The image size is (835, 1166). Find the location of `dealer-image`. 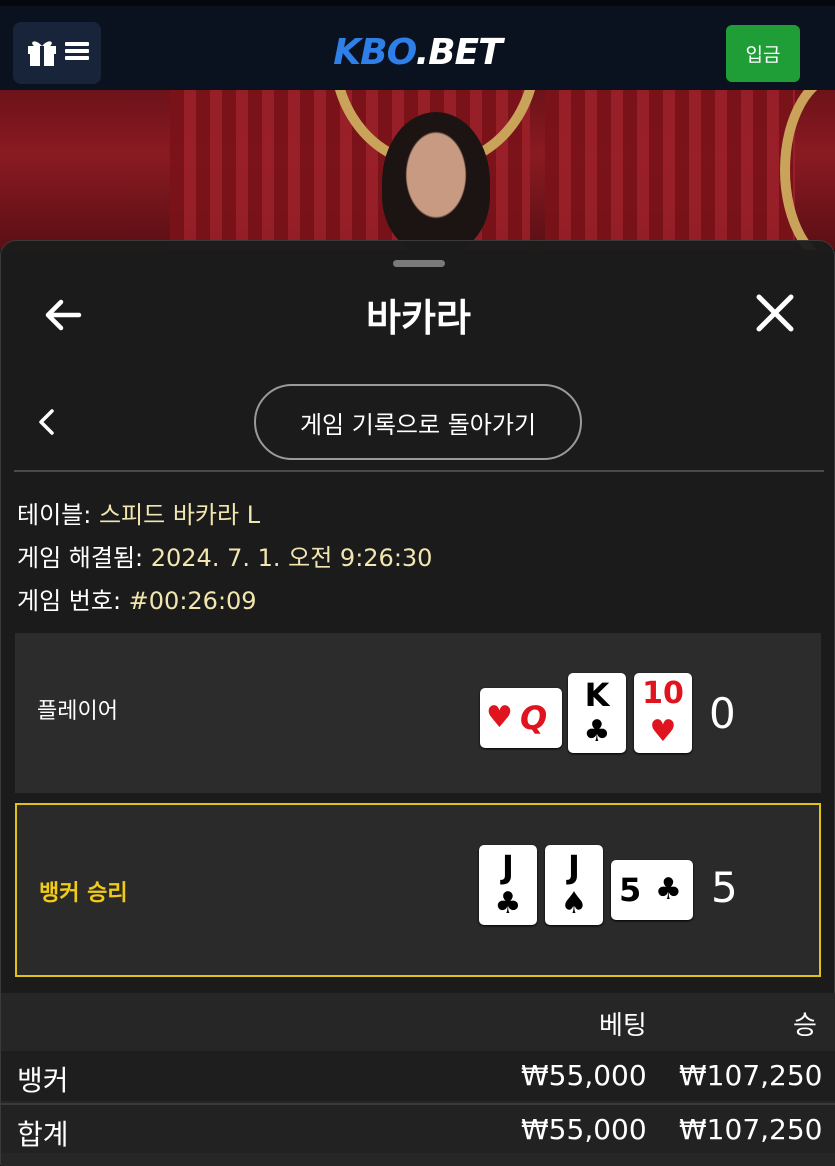

dealer-image is located at coordinates (436, 181).